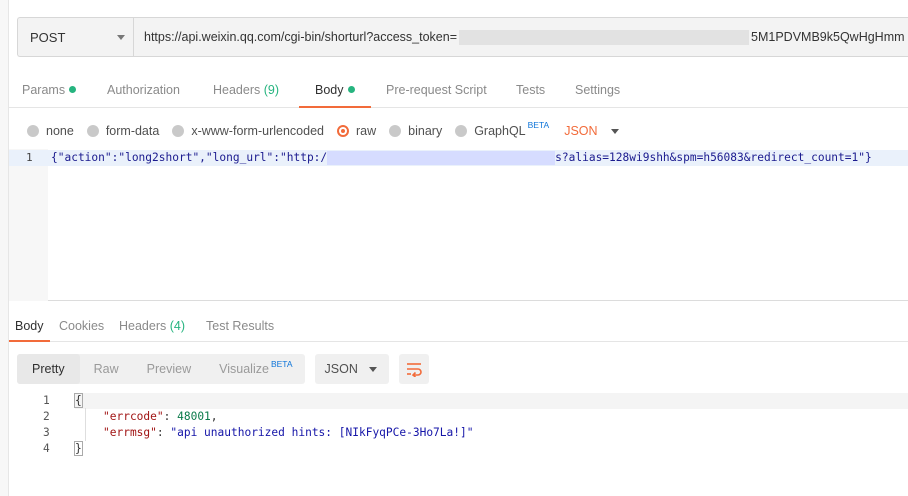 Image resolution: width=908 pixels, height=496 pixels. I want to click on raw-format-select: JSON, so click(591, 131).